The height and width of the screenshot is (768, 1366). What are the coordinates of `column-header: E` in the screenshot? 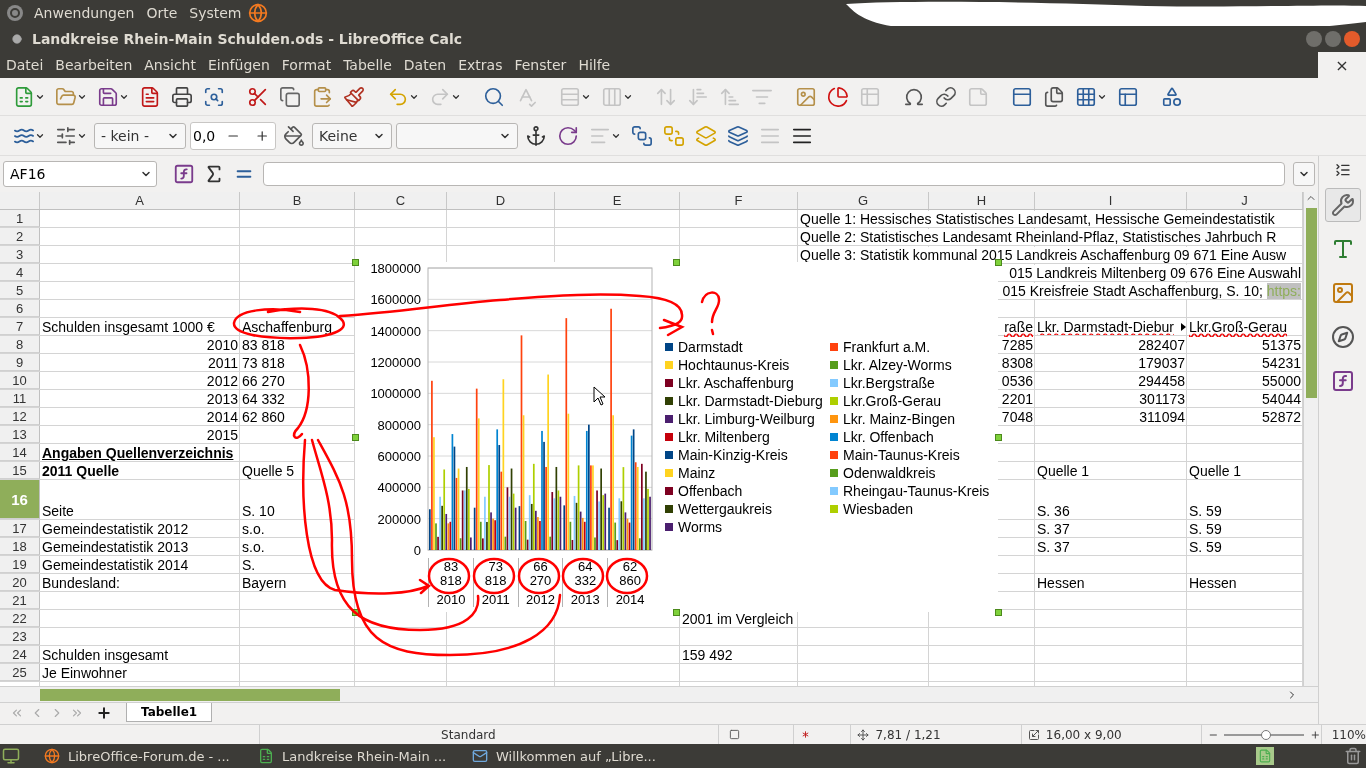 It's located at (617, 200).